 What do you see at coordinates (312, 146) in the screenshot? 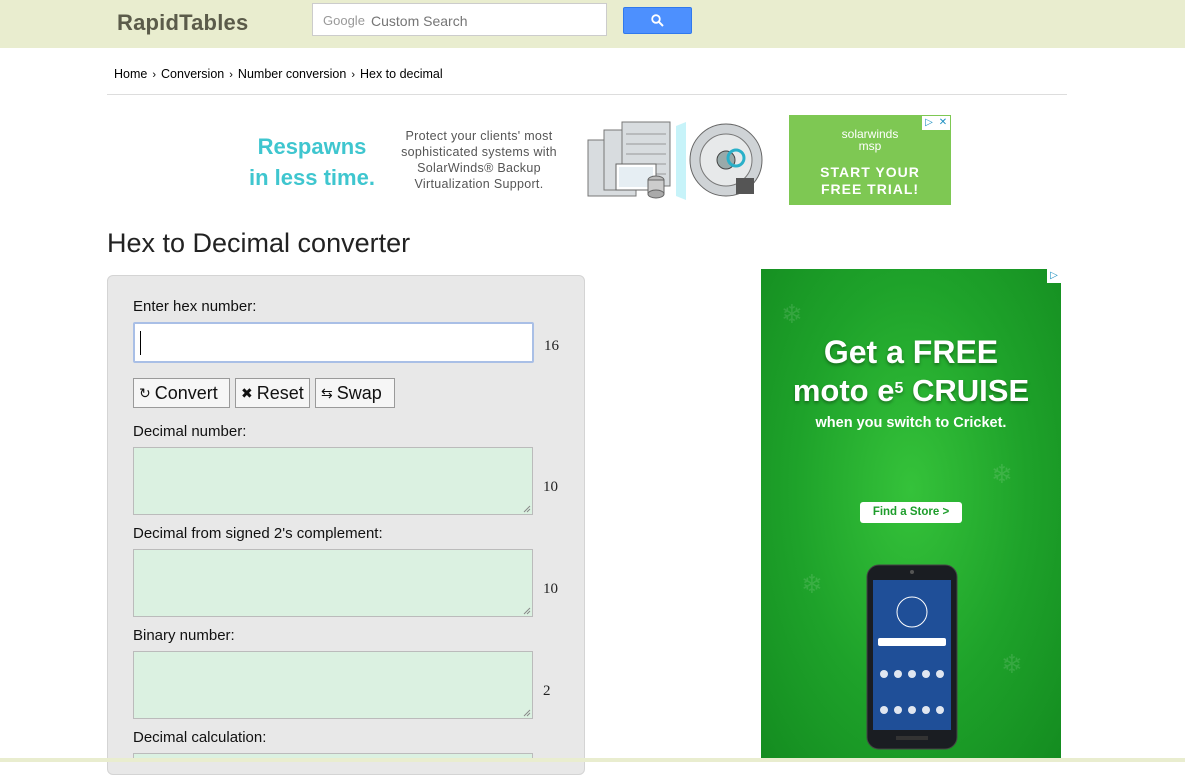
I see `ad-headline-line1: Respawns` at bounding box center [312, 146].